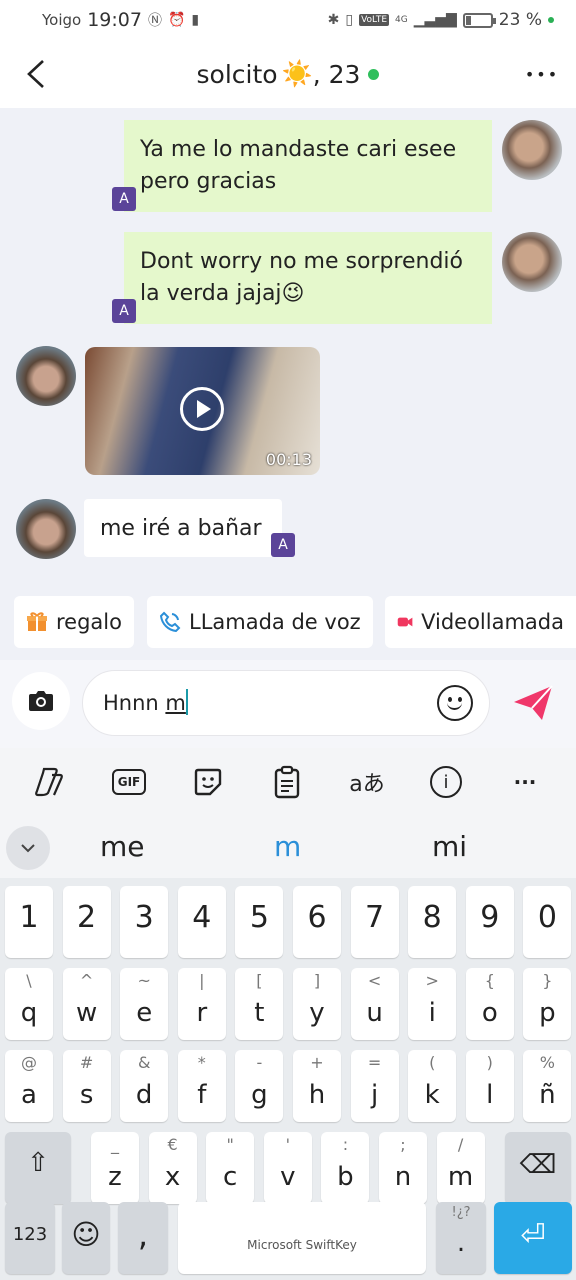 Image resolution: width=576 pixels, height=1280 pixels. What do you see at coordinates (288, 1177) in the screenshot?
I see `key-label: v` at bounding box center [288, 1177].